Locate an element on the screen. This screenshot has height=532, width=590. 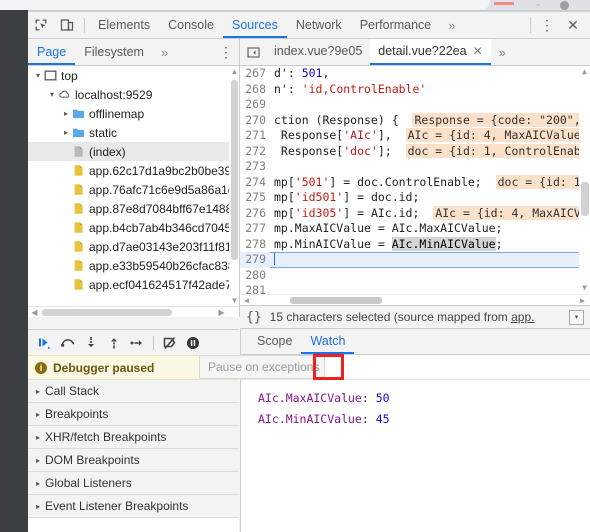
line-number: 269 is located at coordinates (255, 105).